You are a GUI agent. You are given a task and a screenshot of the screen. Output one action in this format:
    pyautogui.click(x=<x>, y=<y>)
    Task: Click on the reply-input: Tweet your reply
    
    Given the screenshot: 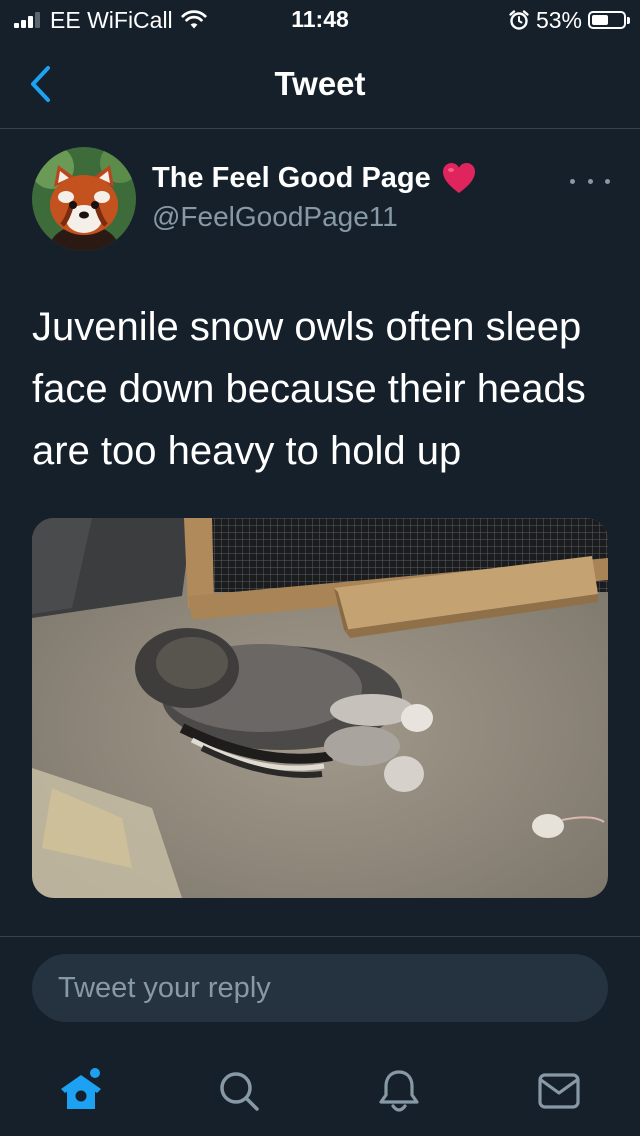 What is the action you would take?
    pyautogui.click(x=320, y=988)
    